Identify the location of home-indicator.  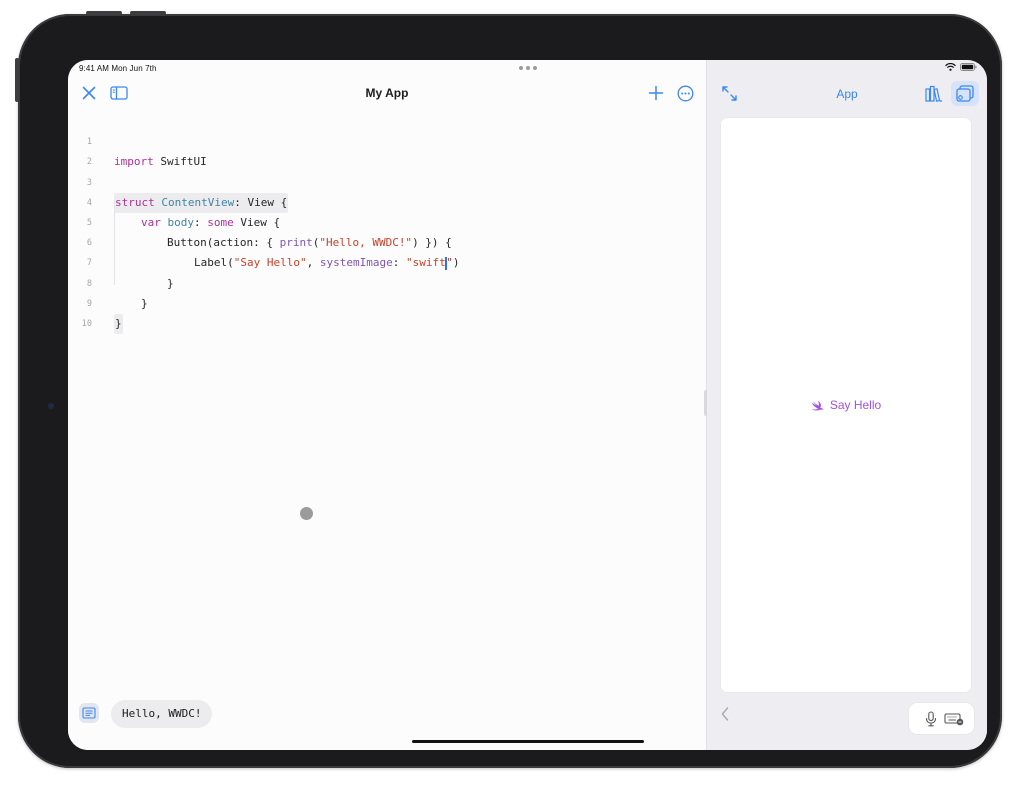
(528, 741).